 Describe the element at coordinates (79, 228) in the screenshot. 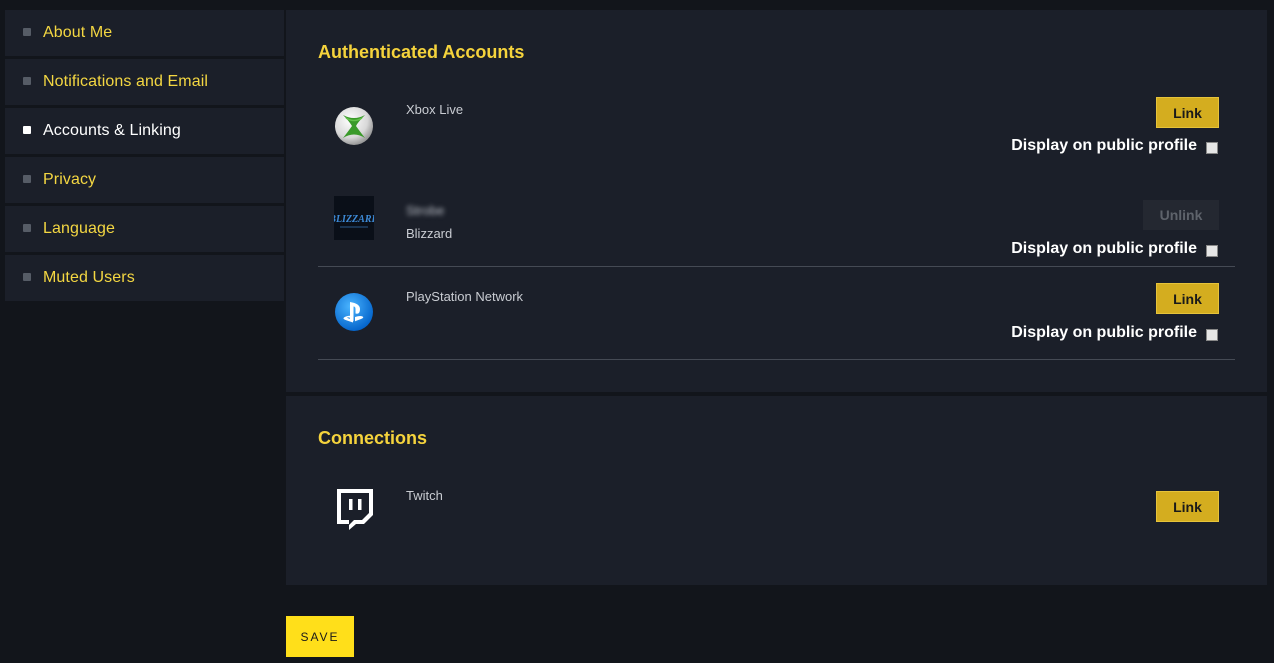

I see `sidebar-item-label: Language` at that location.